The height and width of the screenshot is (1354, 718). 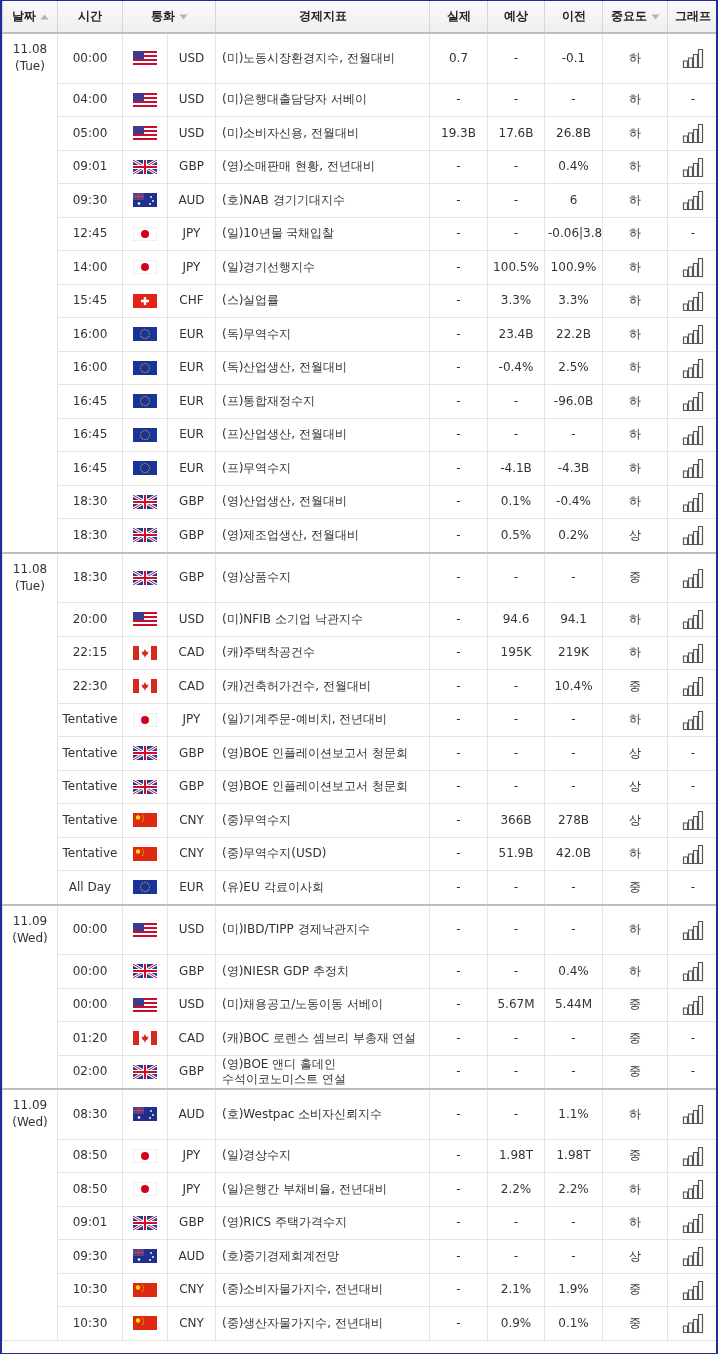 What do you see at coordinates (322, 1156) in the screenshot?
I see `indicator-cell: (일)경상수지` at bounding box center [322, 1156].